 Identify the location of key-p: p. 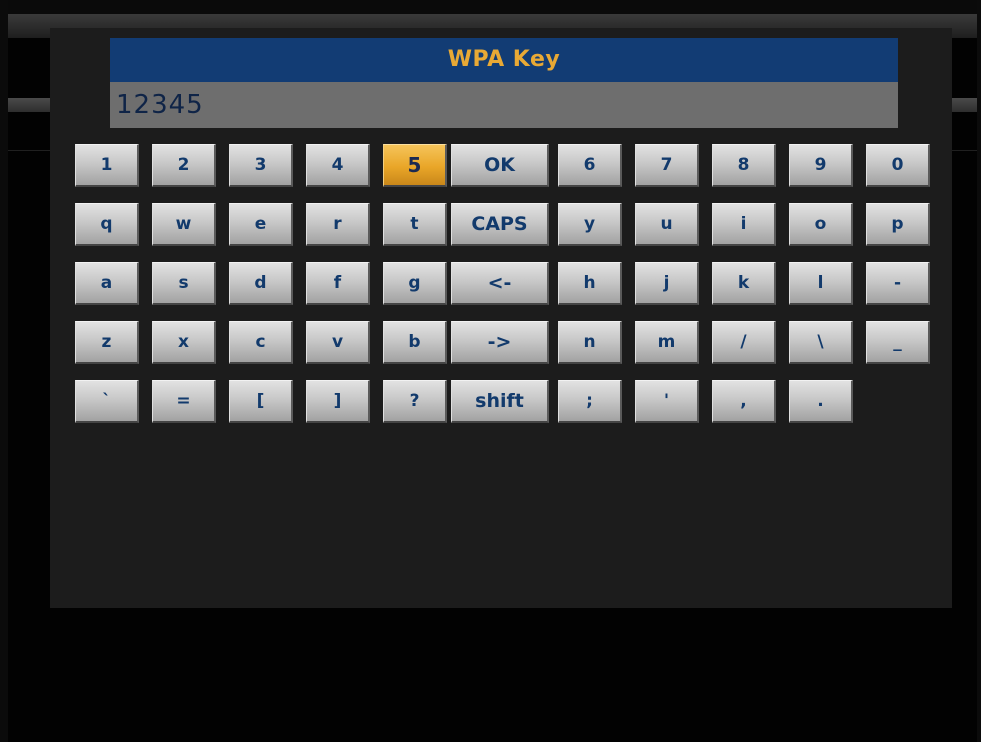
(898, 224).